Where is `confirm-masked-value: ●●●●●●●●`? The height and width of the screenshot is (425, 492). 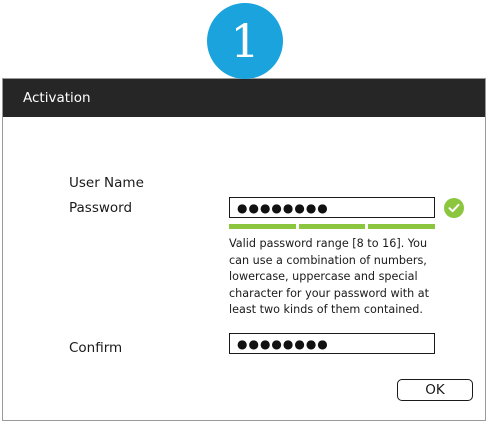 confirm-masked-value: ●●●●●●●● is located at coordinates (283, 343).